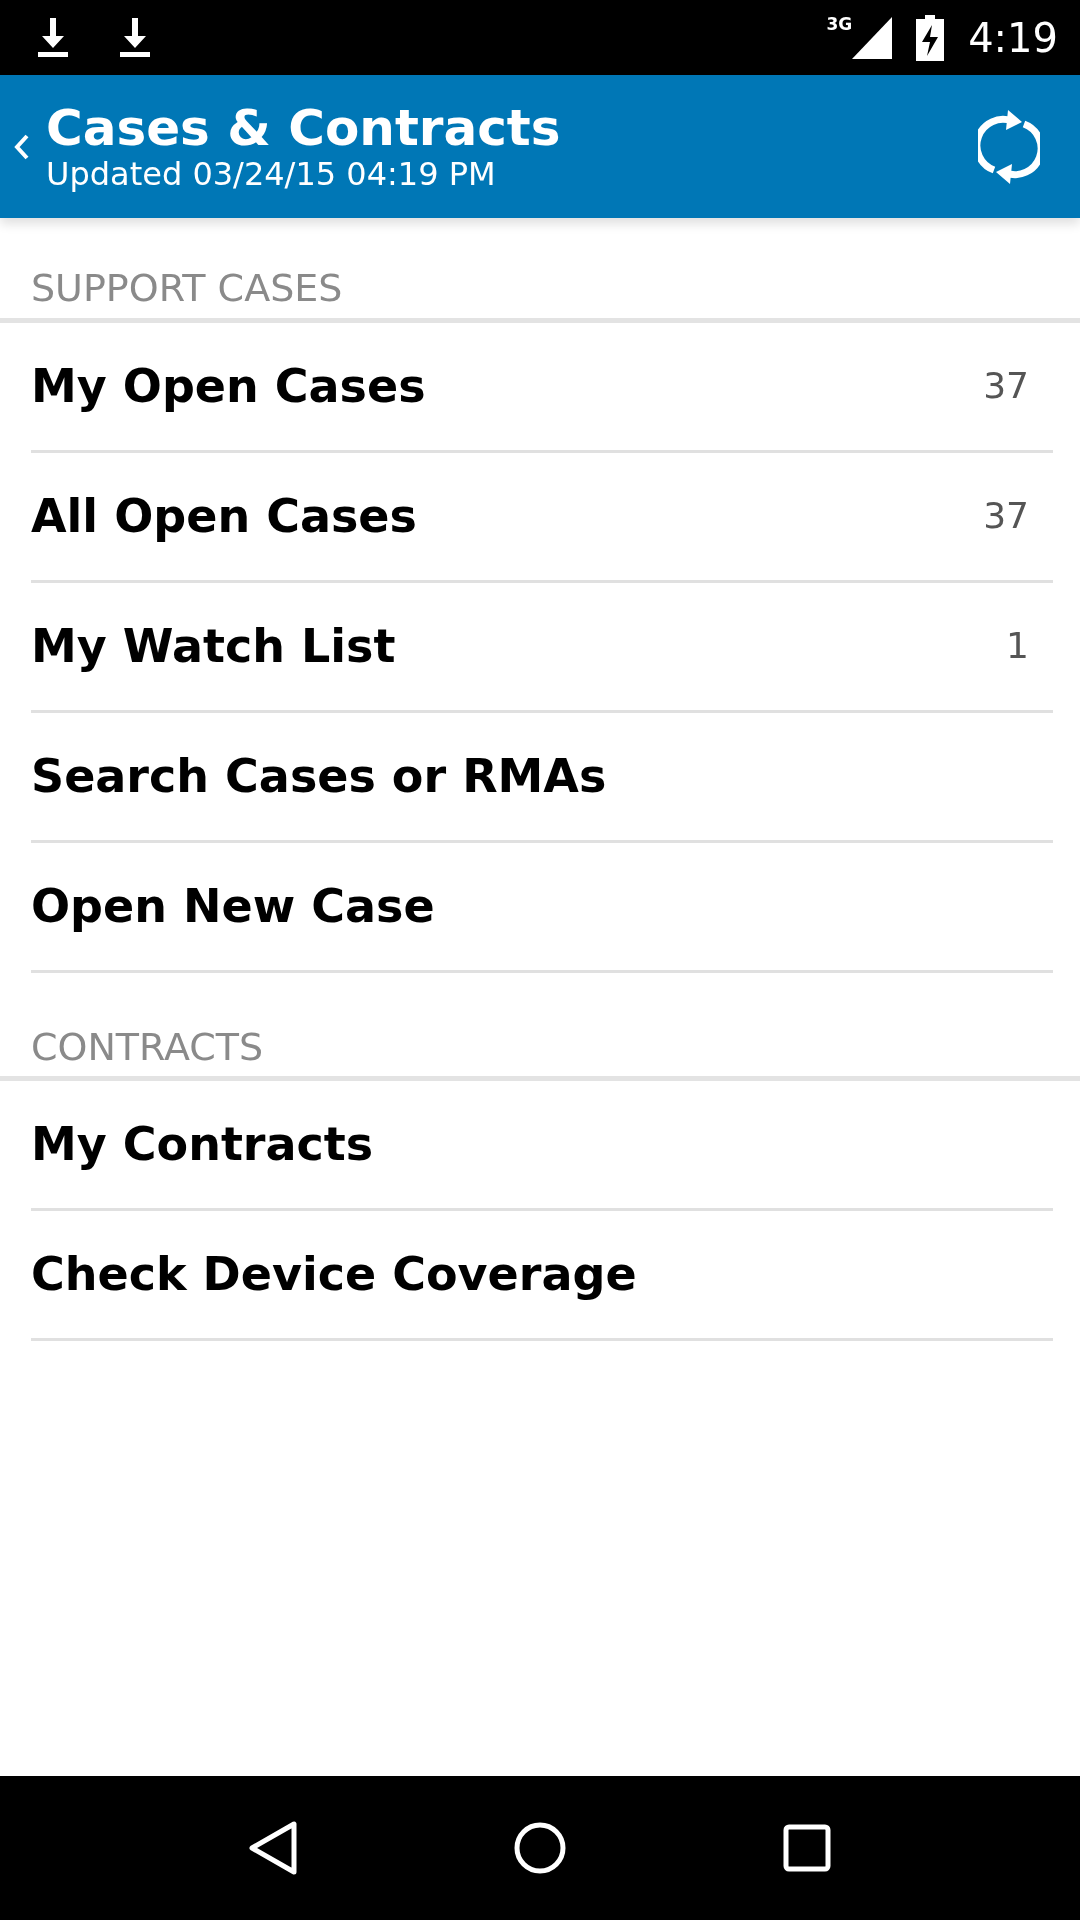 This screenshot has height=1920, width=1080. I want to click on item-label: Search Cases or RMAs, so click(319, 776).